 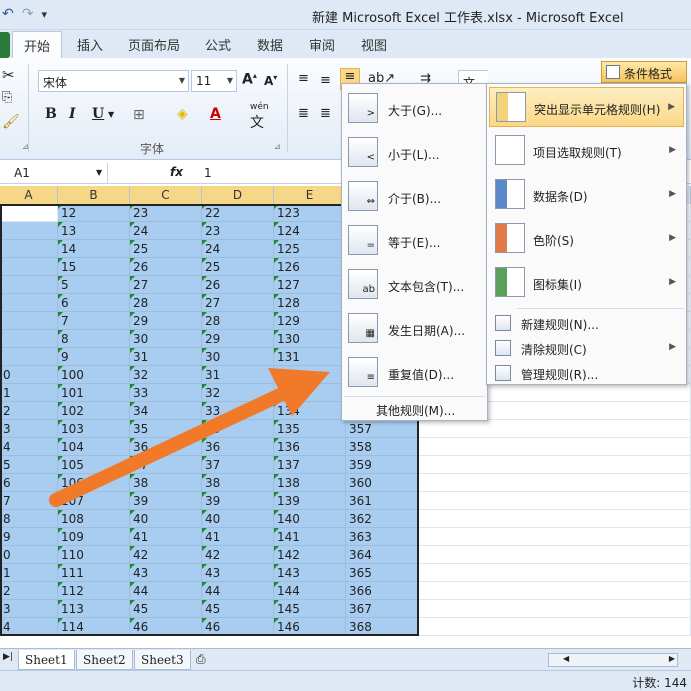 I want to click on table-cell: 368, so click(x=382, y=627).